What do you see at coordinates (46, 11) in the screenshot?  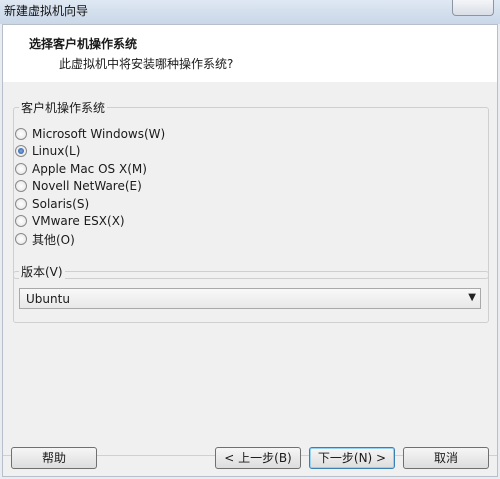 I see `window-title: 新建虚拟机向导` at bounding box center [46, 11].